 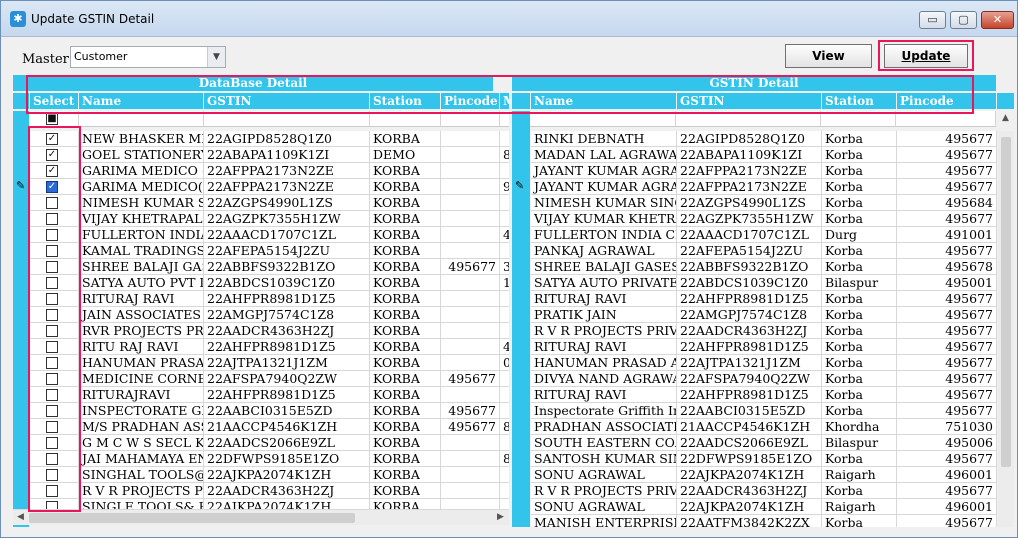 I want to click on name-cell: SHREE BALAJI GASES, so click(x=604, y=267).